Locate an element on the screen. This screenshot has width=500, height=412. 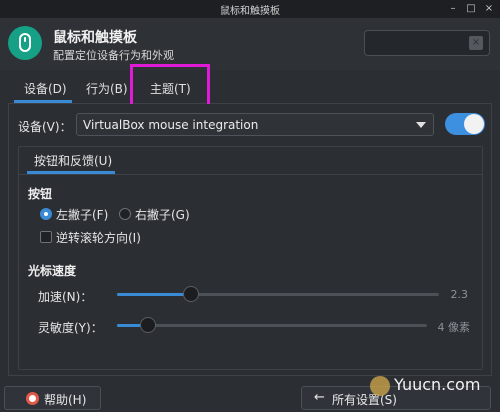
left-handed-label: 左撇子(F) is located at coordinates (82, 215).